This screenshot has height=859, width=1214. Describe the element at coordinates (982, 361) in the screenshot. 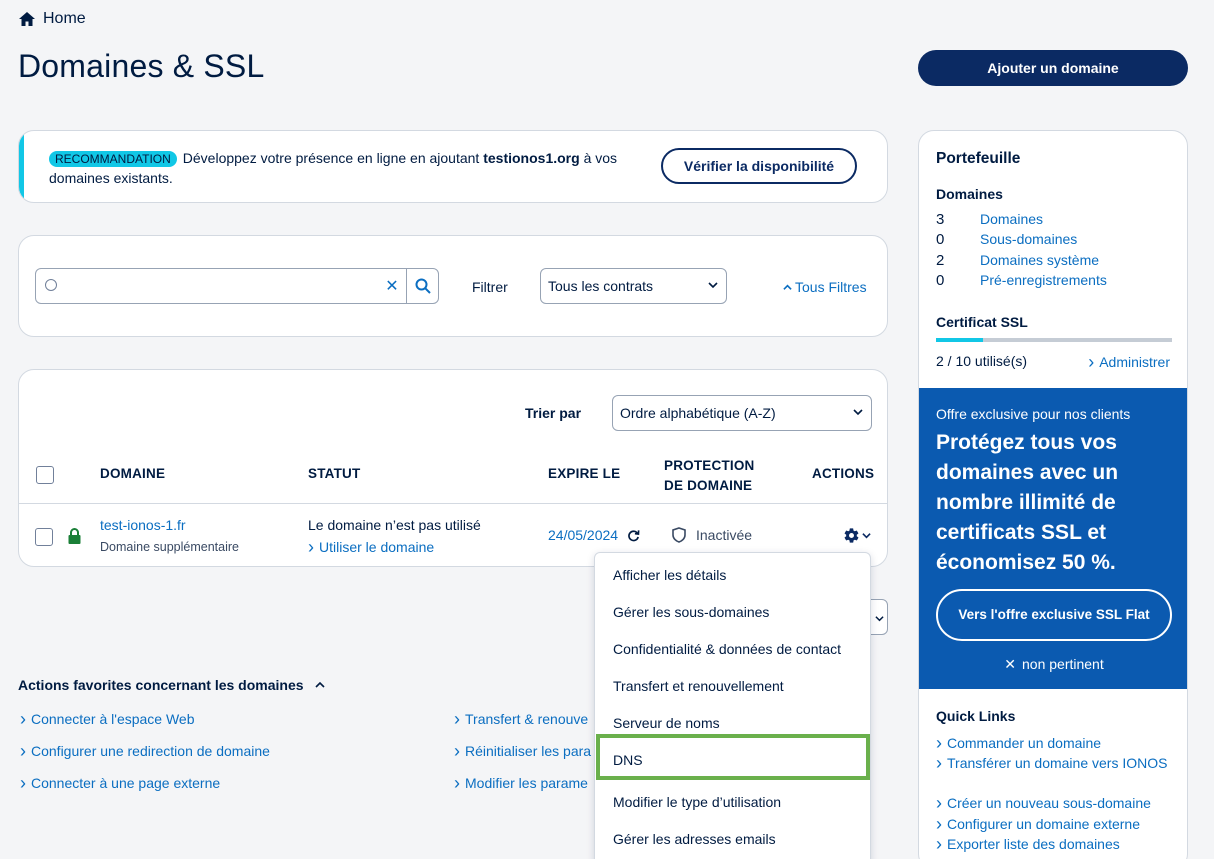

I see `ssl-usage-text: 2 / 10 utilisé(s)` at that location.